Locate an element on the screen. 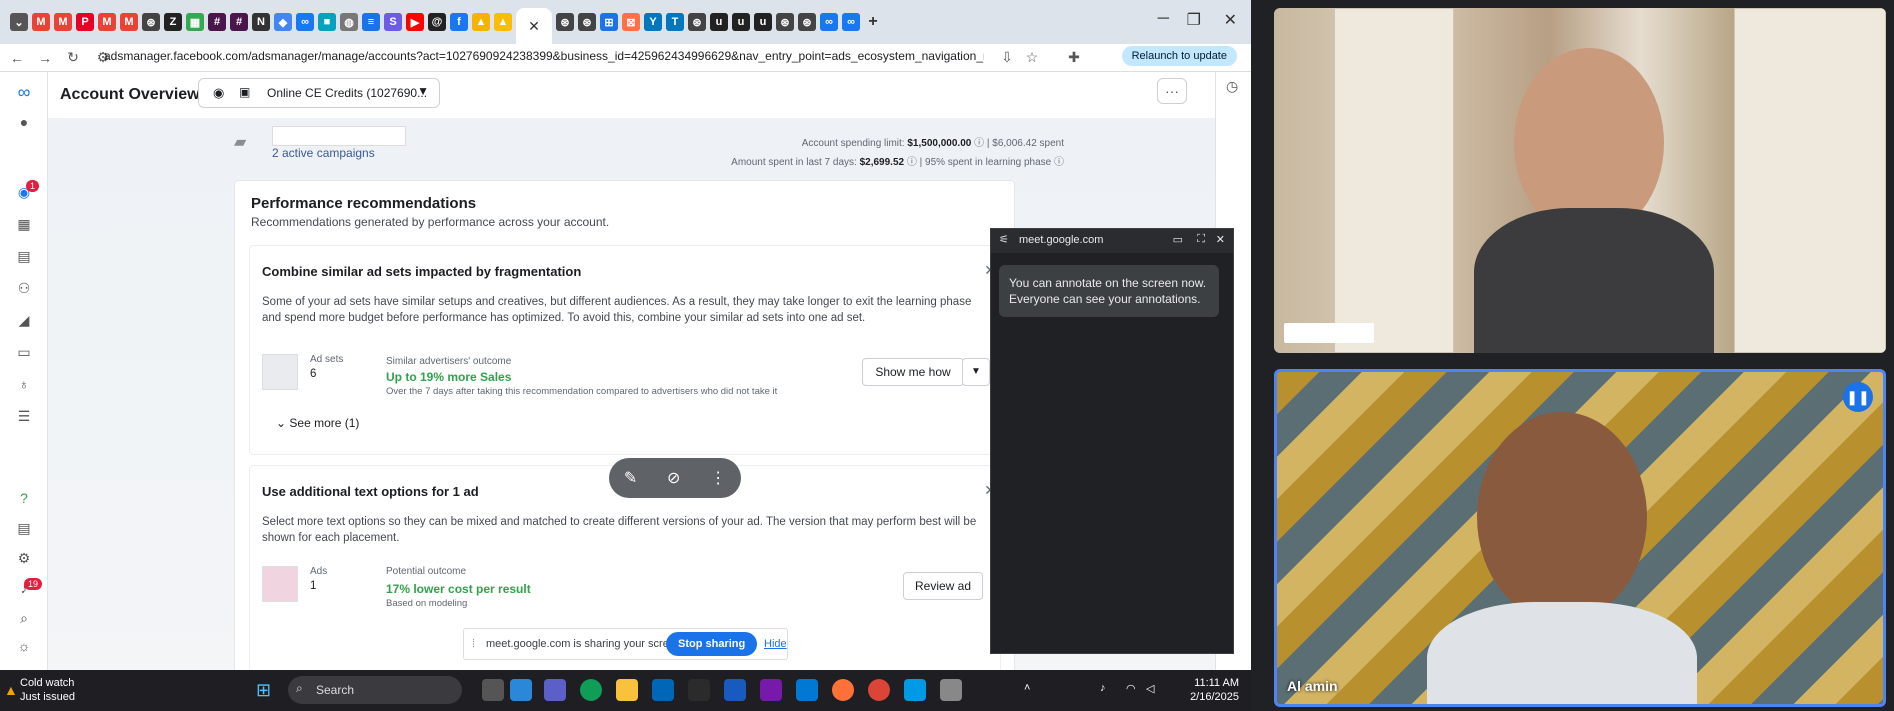  events-icon: ♁ is located at coordinates (24, 386).